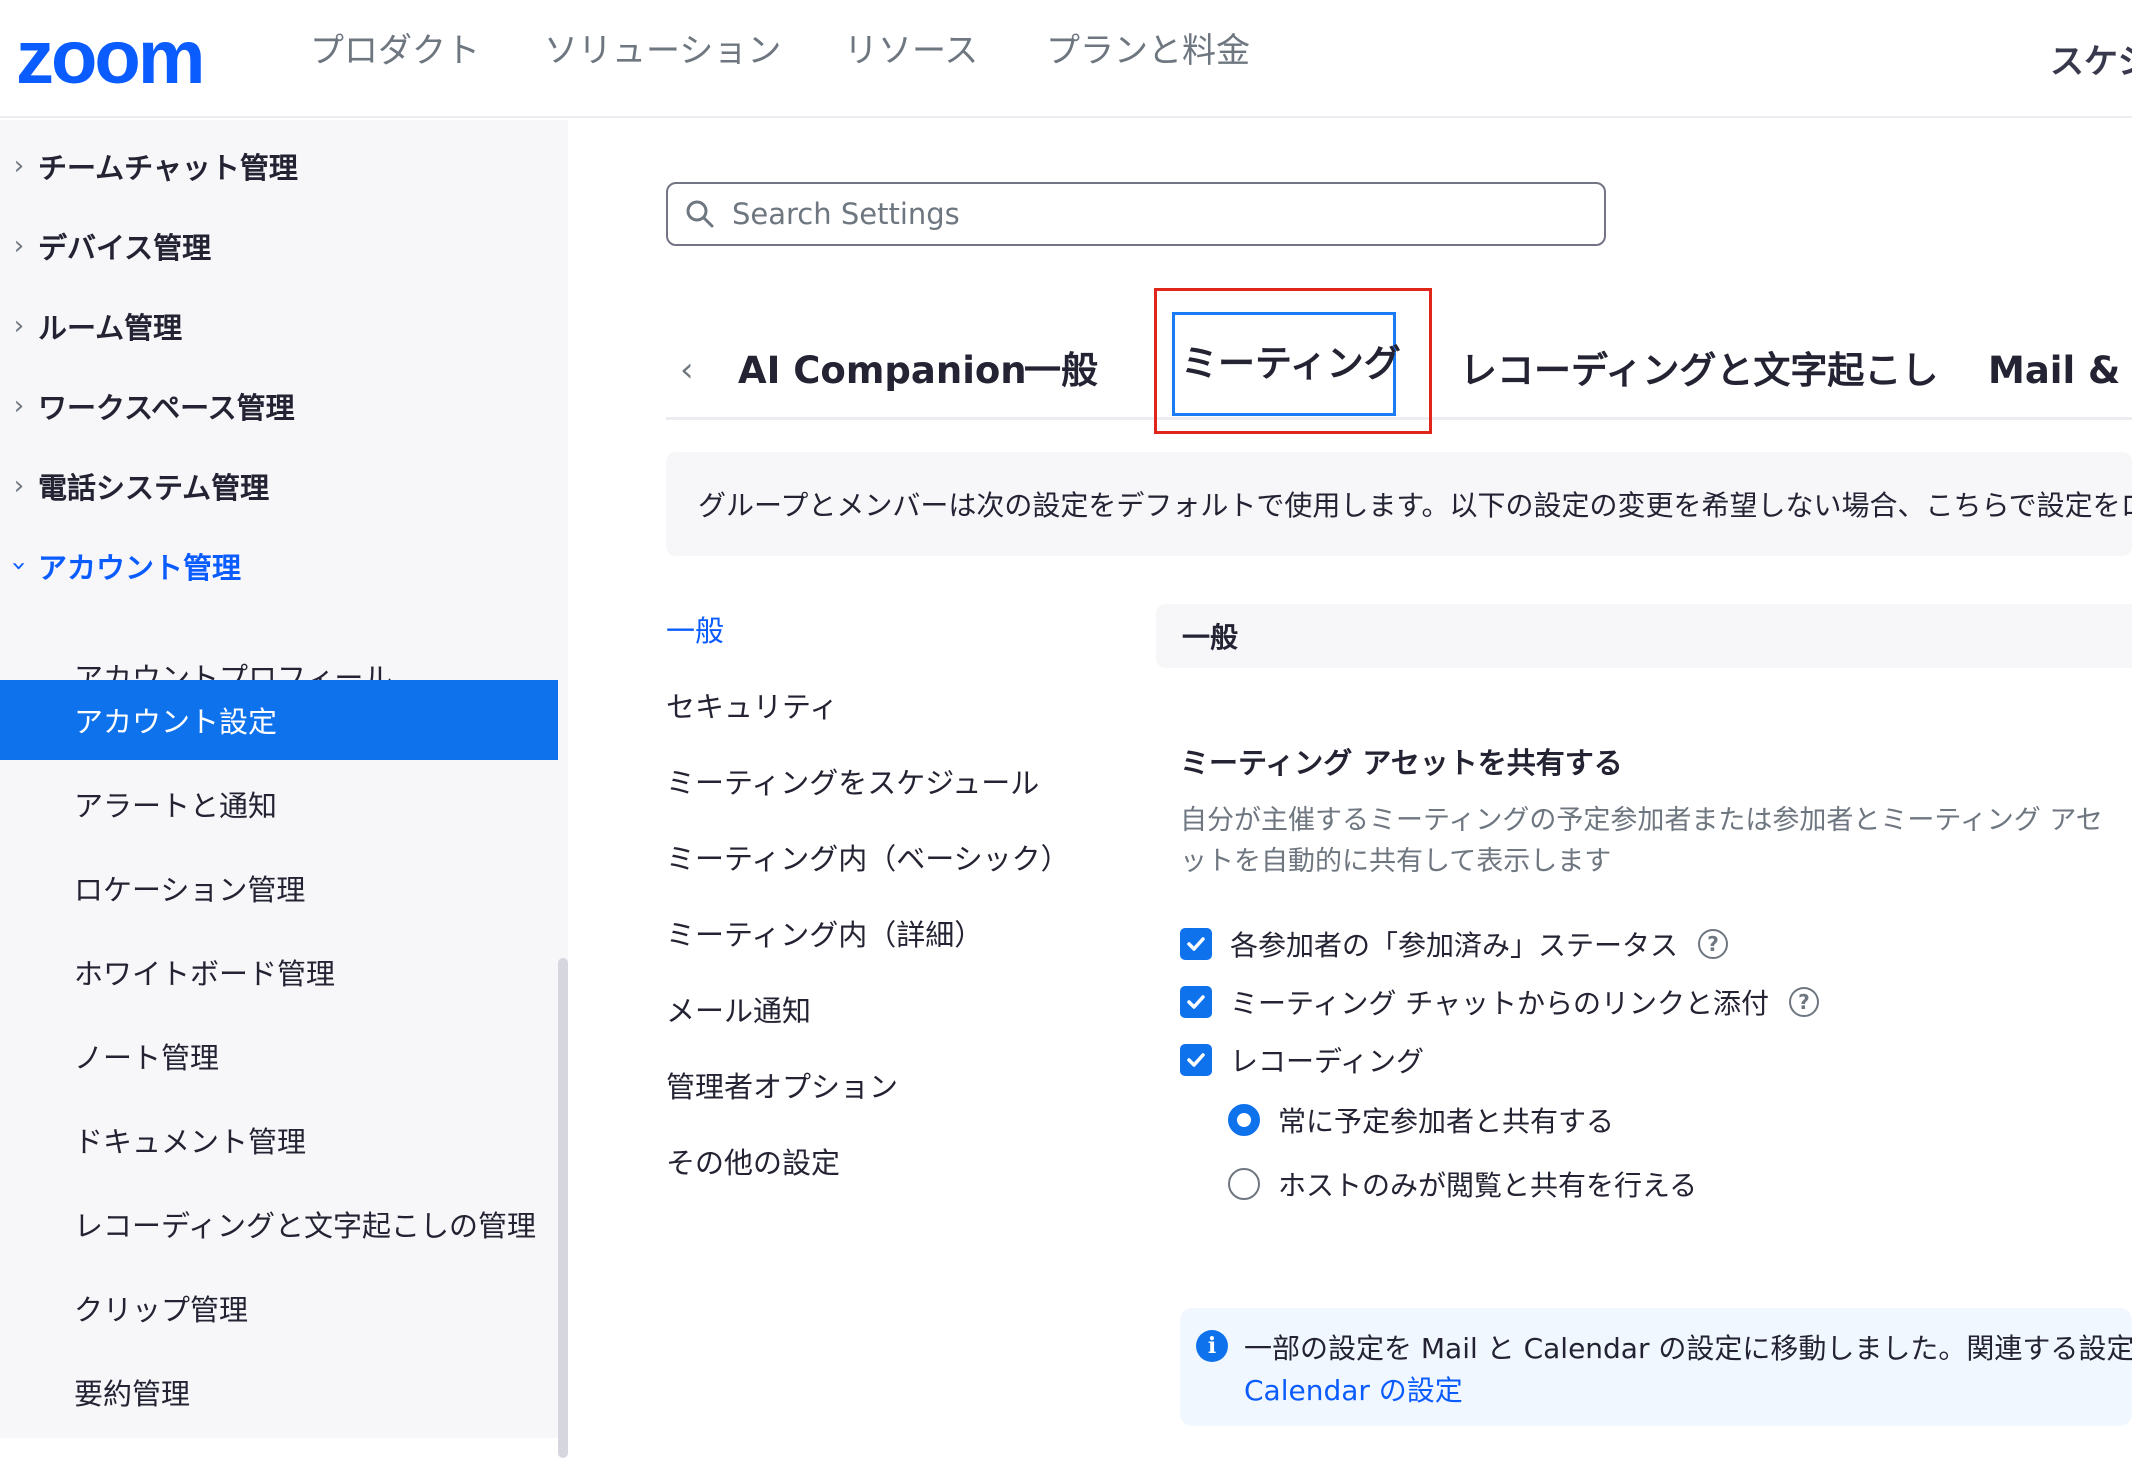 The width and height of the screenshot is (2132, 1458). I want to click on sidebar-group-devices: › デバイス管理, so click(280, 246).